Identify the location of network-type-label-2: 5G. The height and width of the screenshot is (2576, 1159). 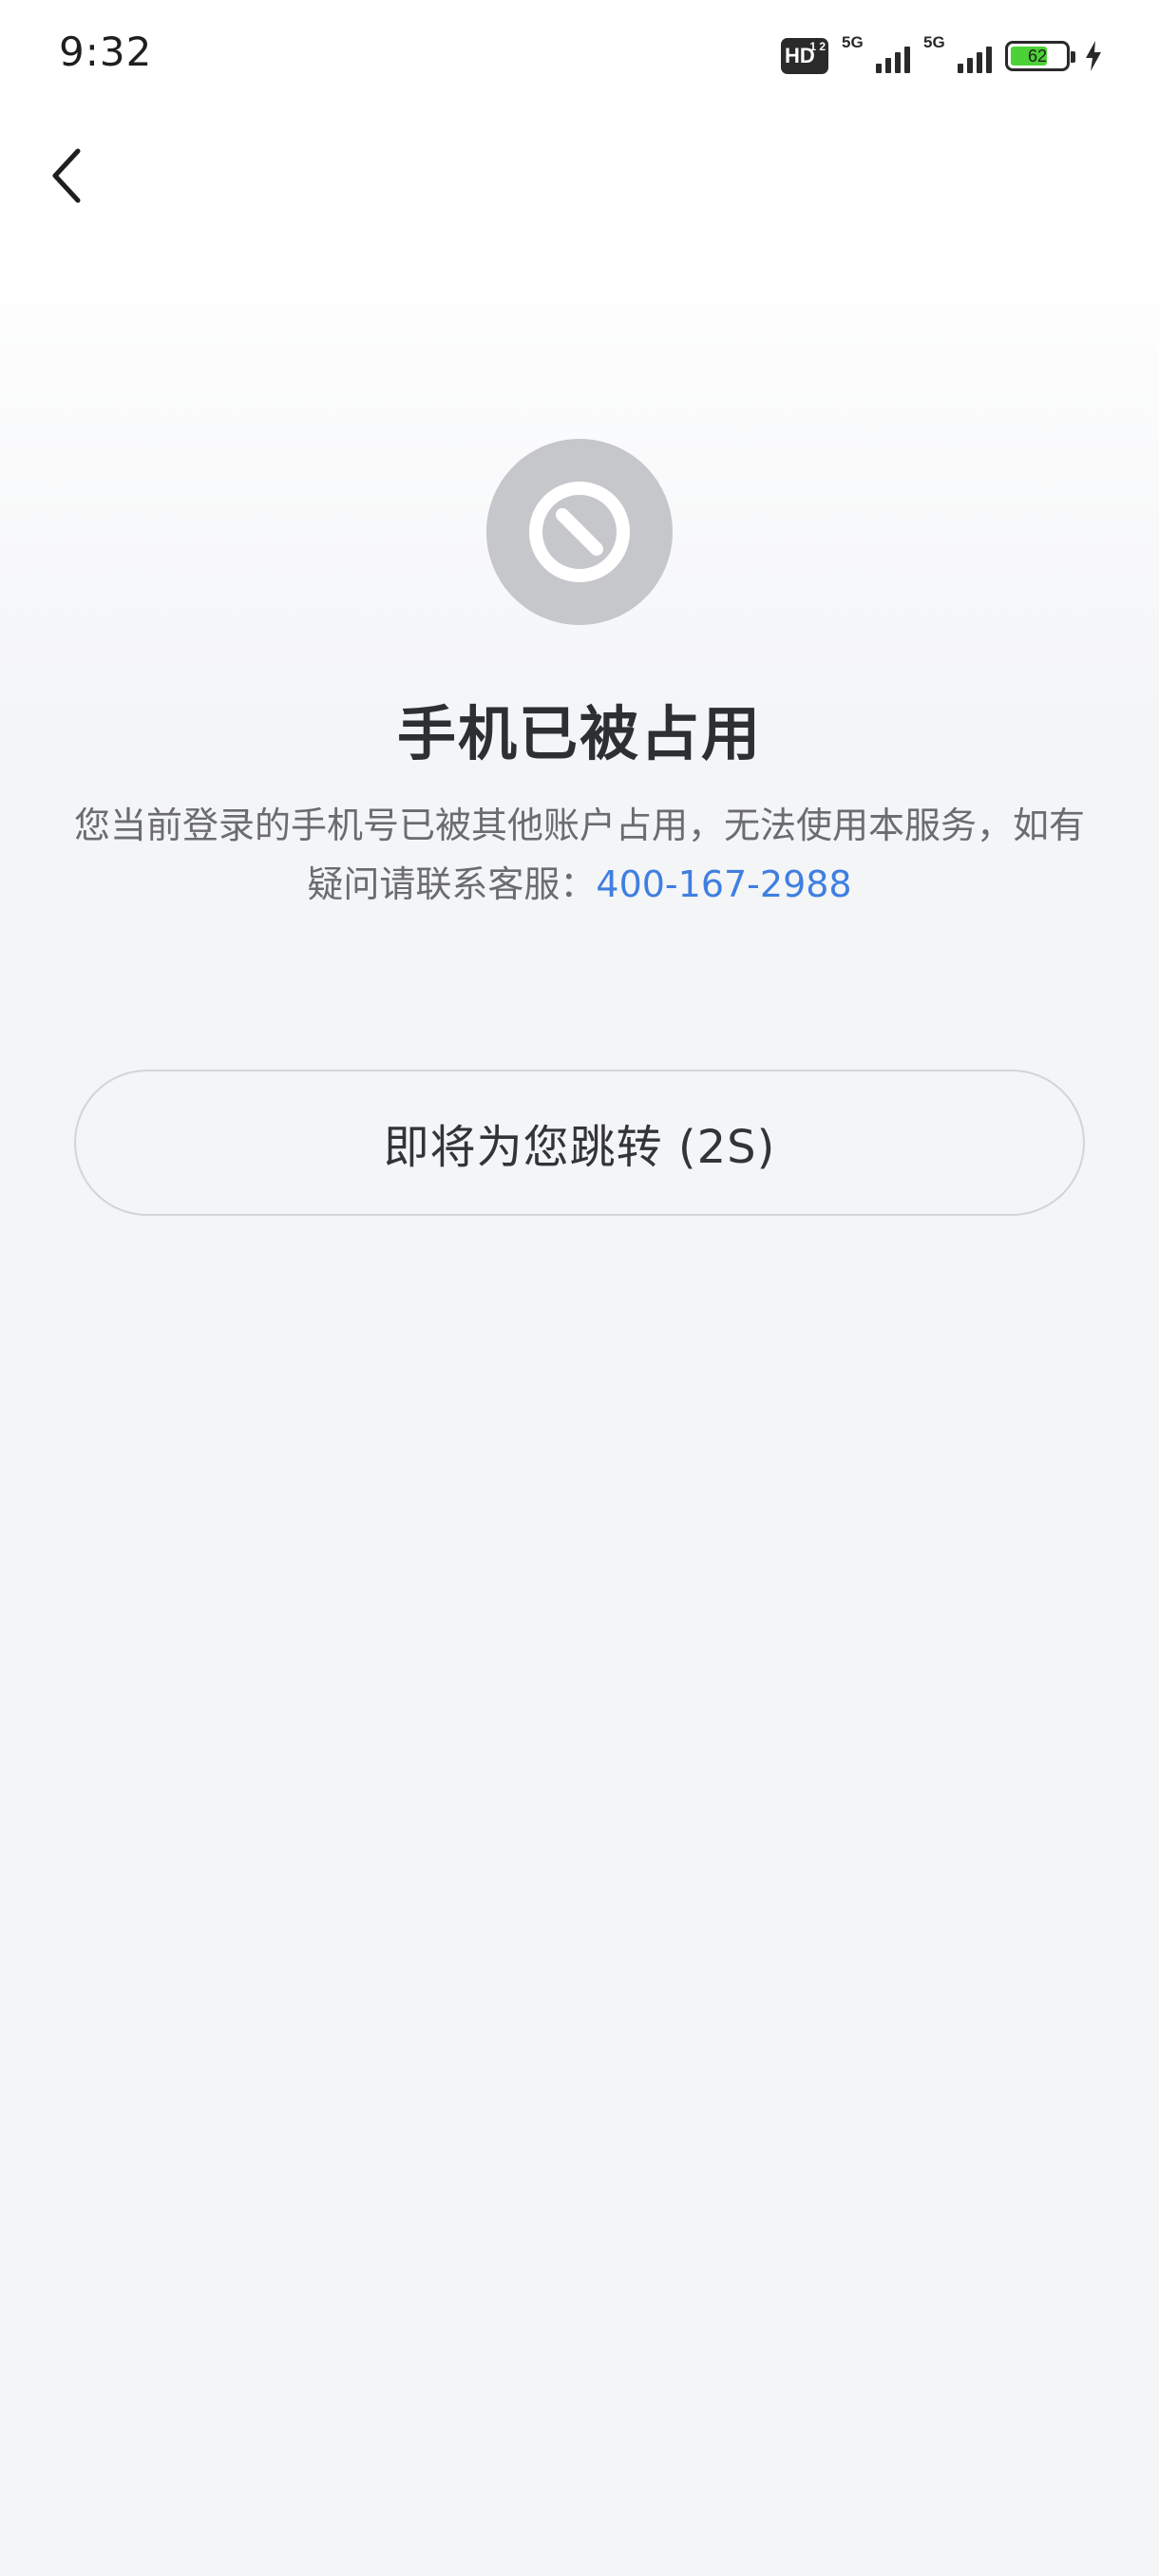
(934, 42).